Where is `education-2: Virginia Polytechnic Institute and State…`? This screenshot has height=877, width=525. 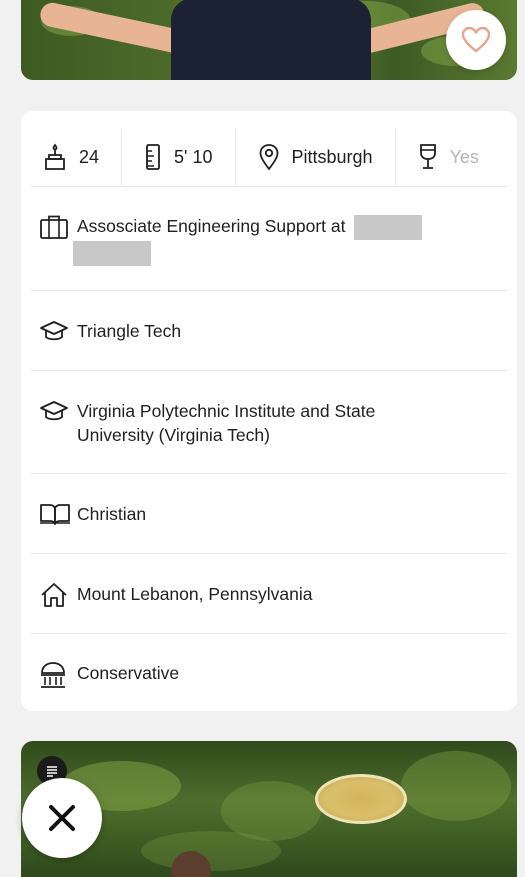 education-2: Virginia Polytechnic Institute and State… is located at coordinates (226, 423).